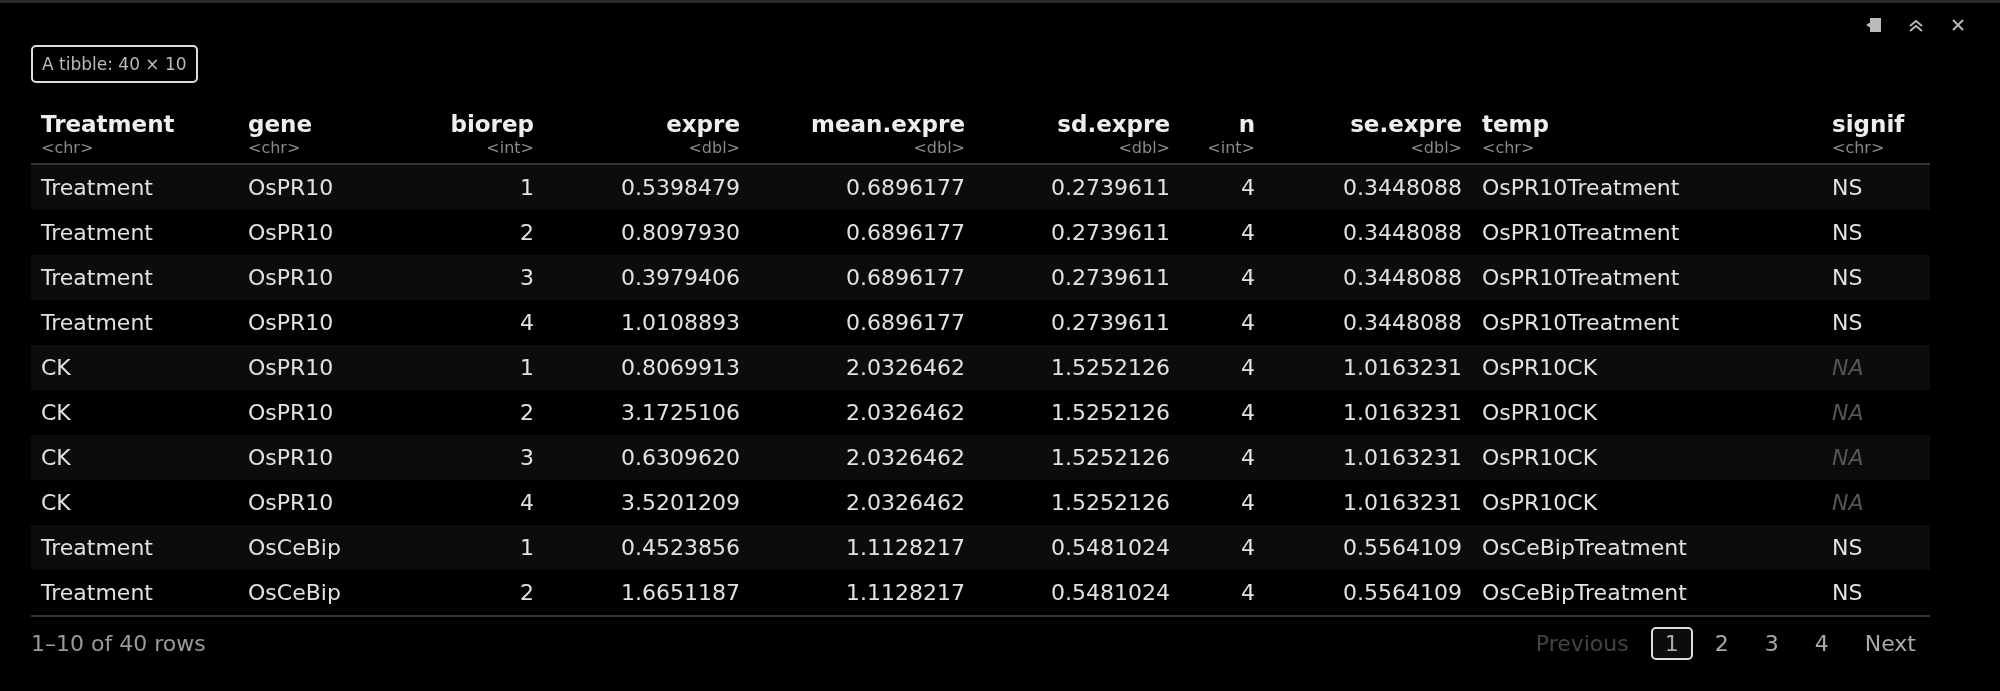 This screenshot has height=691, width=2000. Describe the element at coordinates (1113, 124) in the screenshot. I see `column-header: sd.expre` at that location.